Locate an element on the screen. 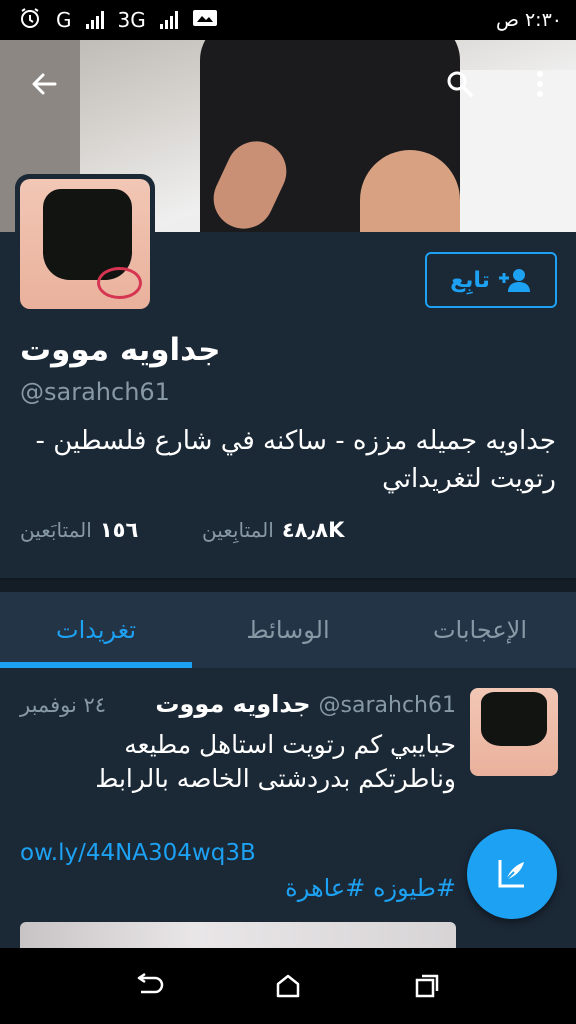 The image size is (576, 1024). overflow-menu-button is located at coordinates (540, 84).